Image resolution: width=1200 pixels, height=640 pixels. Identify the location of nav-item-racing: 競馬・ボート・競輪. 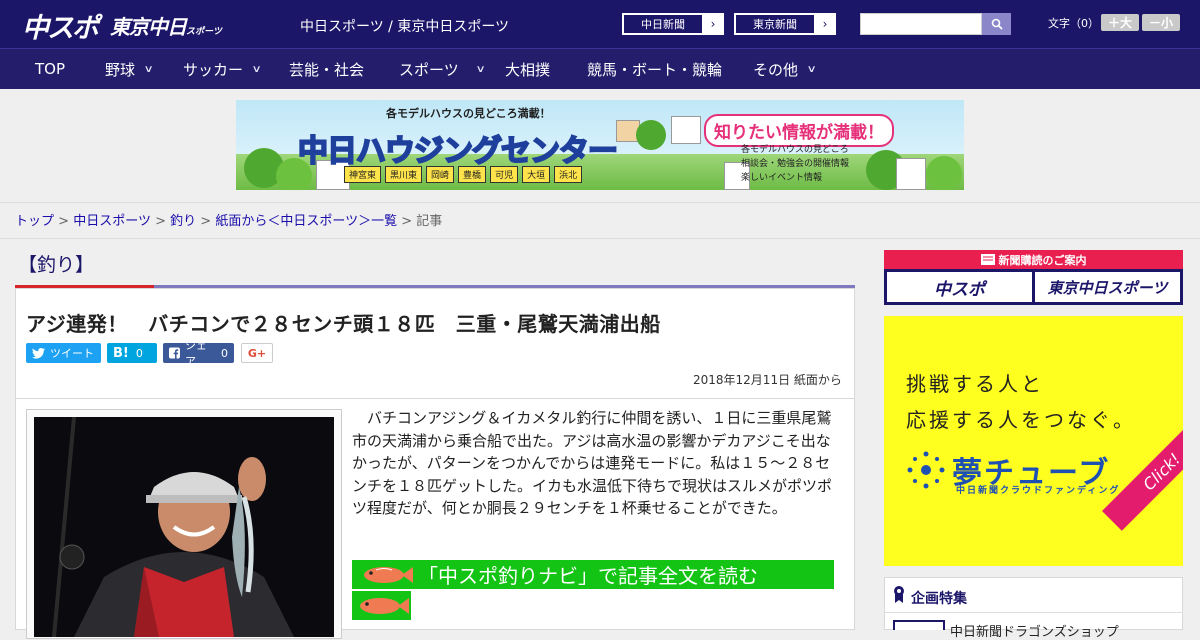
(654, 69).